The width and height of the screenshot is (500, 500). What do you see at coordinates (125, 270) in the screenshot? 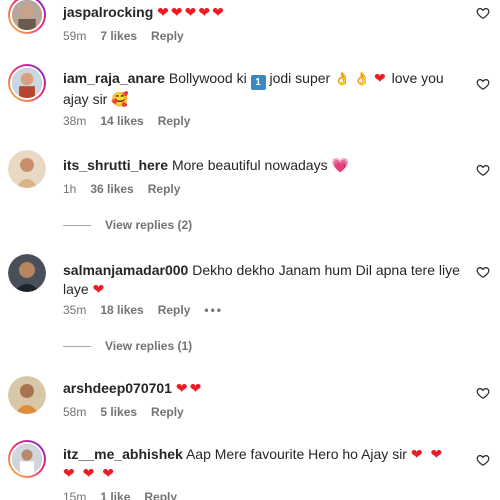
I see `comment-username: salmanjamadar000` at bounding box center [125, 270].